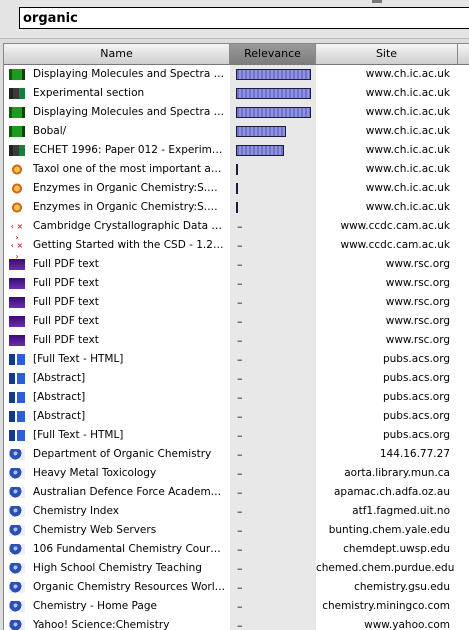 The width and height of the screenshot is (469, 630). What do you see at coordinates (129, 473) in the screenshot?
I see `result-name: Heavy Metal Toxicology` at bounding box center [129, 473].